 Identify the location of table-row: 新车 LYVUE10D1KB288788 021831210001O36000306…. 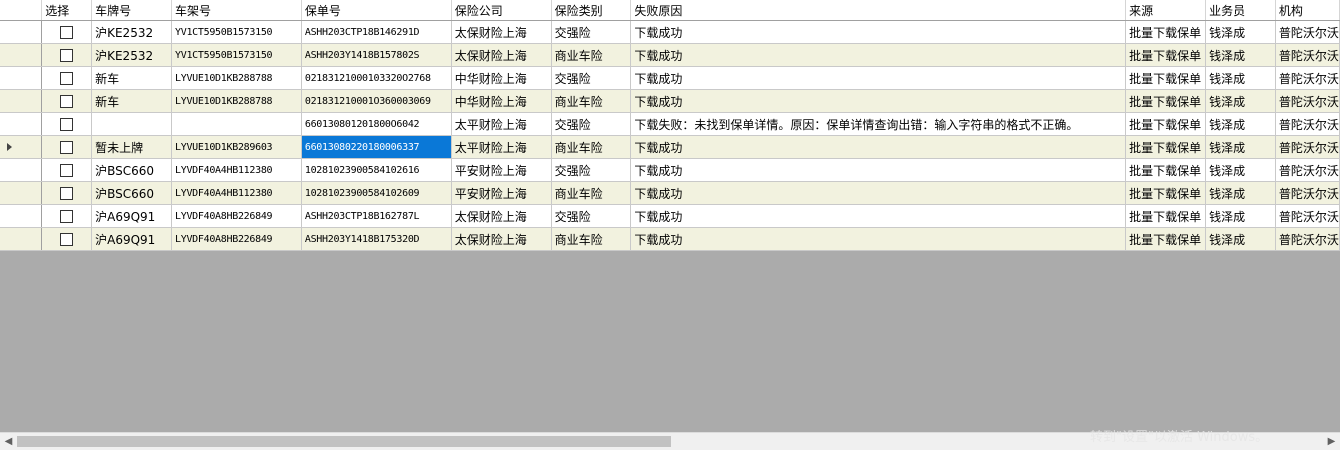
(670, 101).